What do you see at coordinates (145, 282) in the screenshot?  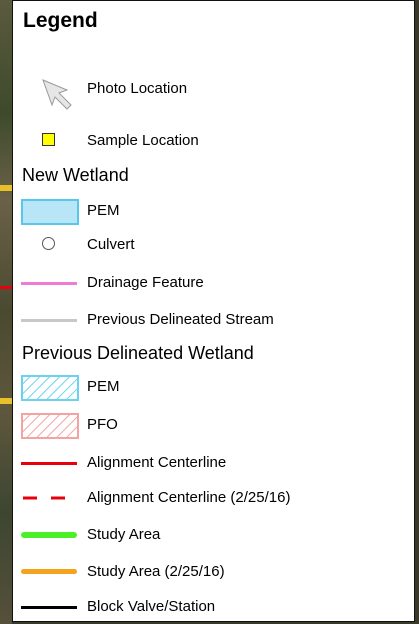 I see `legend-label-drainage-feature: Drainage Feature` at bounding box center [145, 282].